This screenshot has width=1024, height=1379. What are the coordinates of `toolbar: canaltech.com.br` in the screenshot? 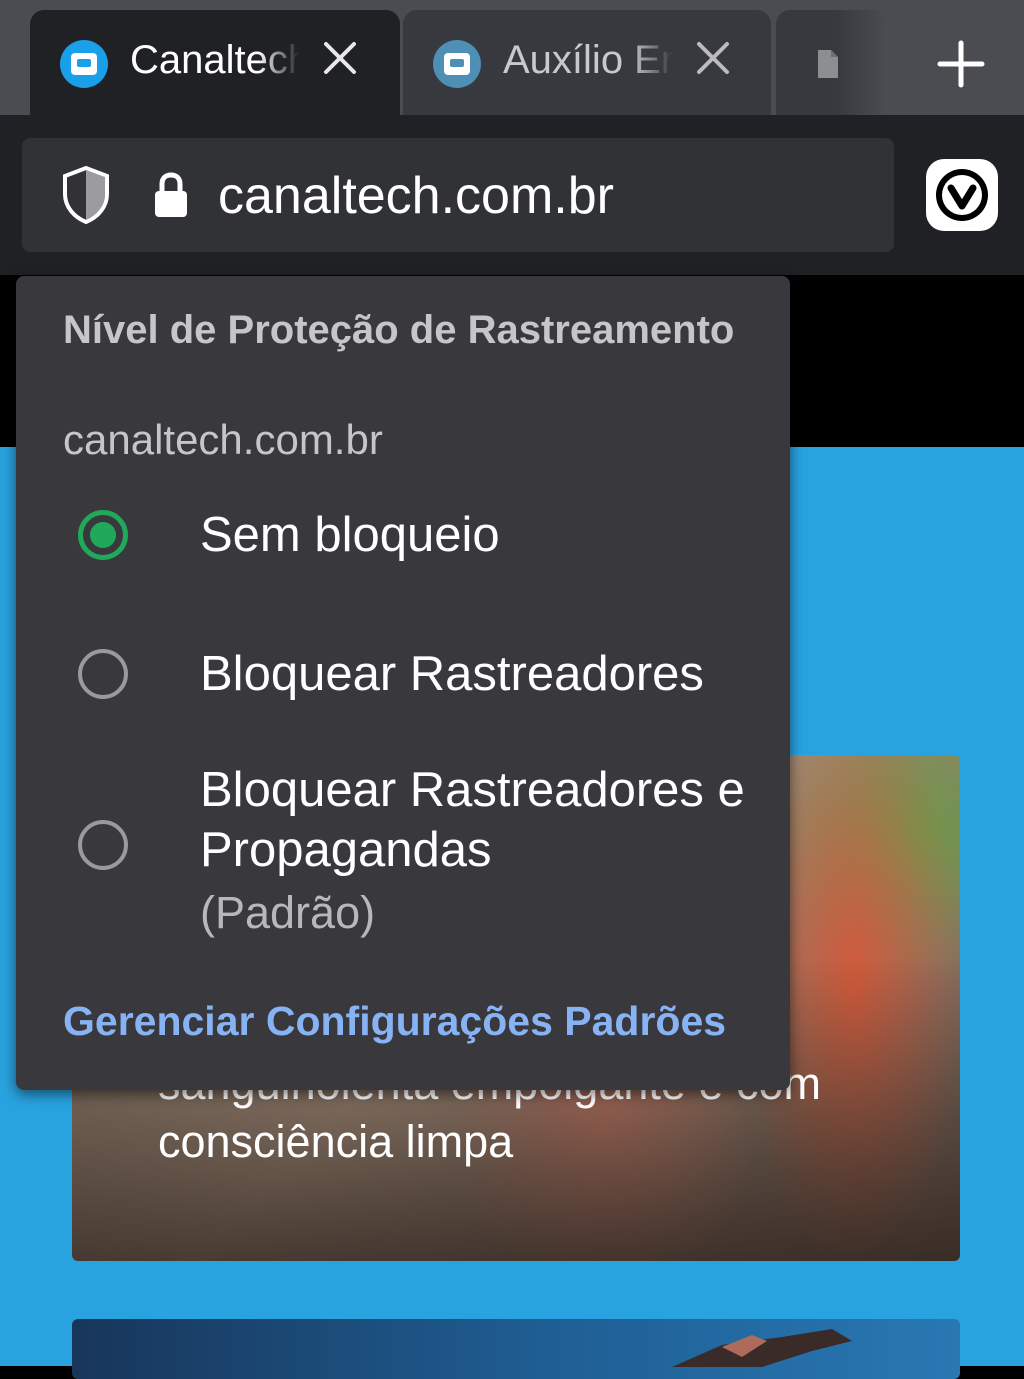 It's located at (512, 195).